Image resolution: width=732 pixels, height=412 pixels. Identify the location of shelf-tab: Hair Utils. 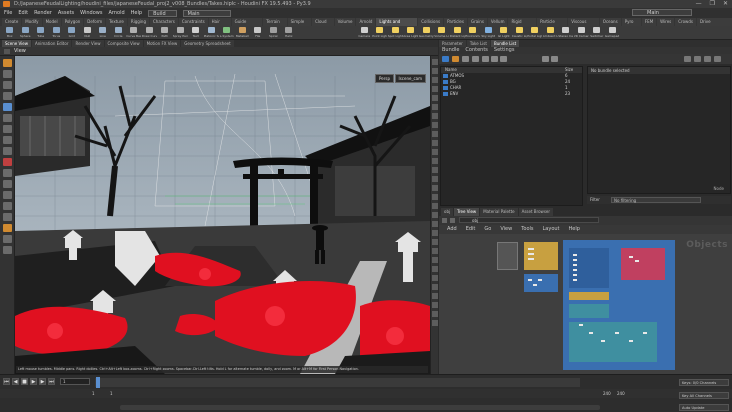
(219, 25).